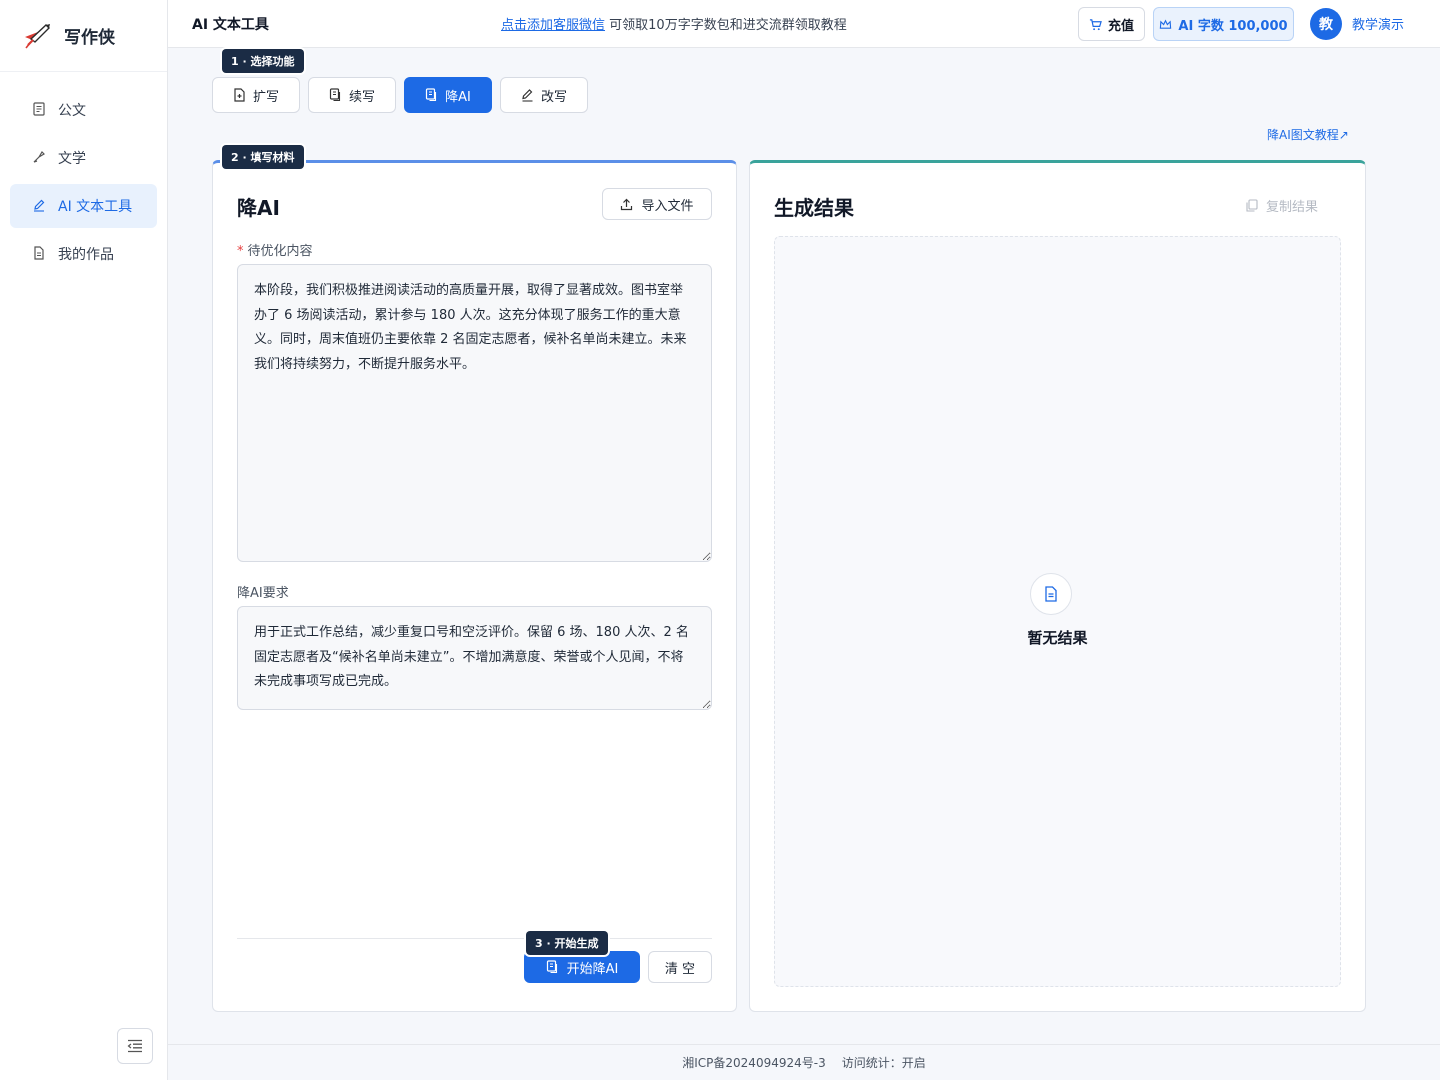 Image resolution: width=1440 pixels, height=1080 pixels. I want to click on recharge-button: 充值, so click(1111, 24).